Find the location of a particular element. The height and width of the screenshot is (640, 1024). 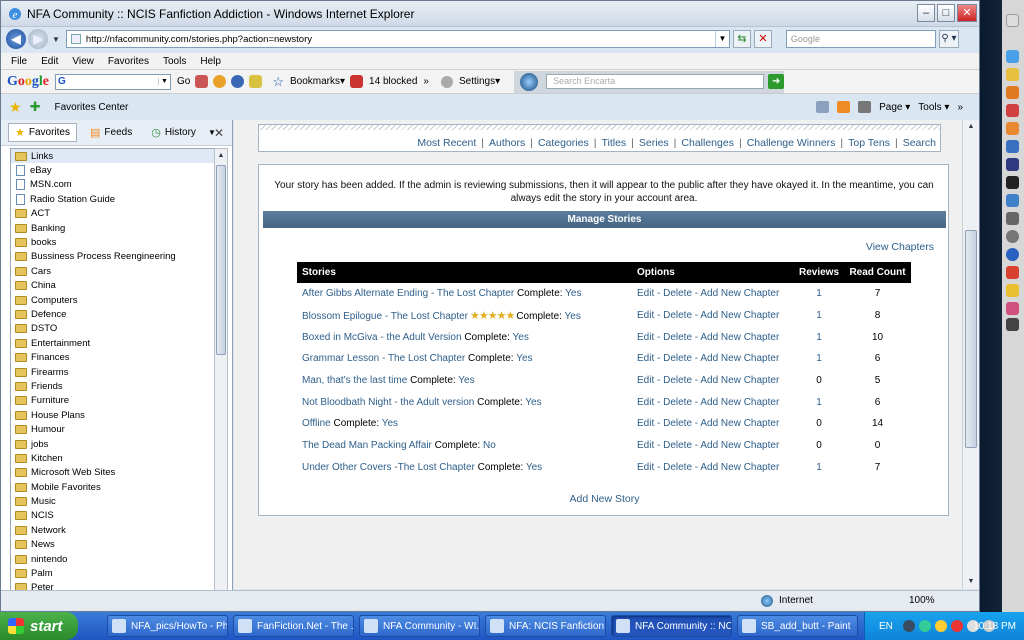

story-title-link: The Dead Man Packing Affair is located at coordinates (367, 445).